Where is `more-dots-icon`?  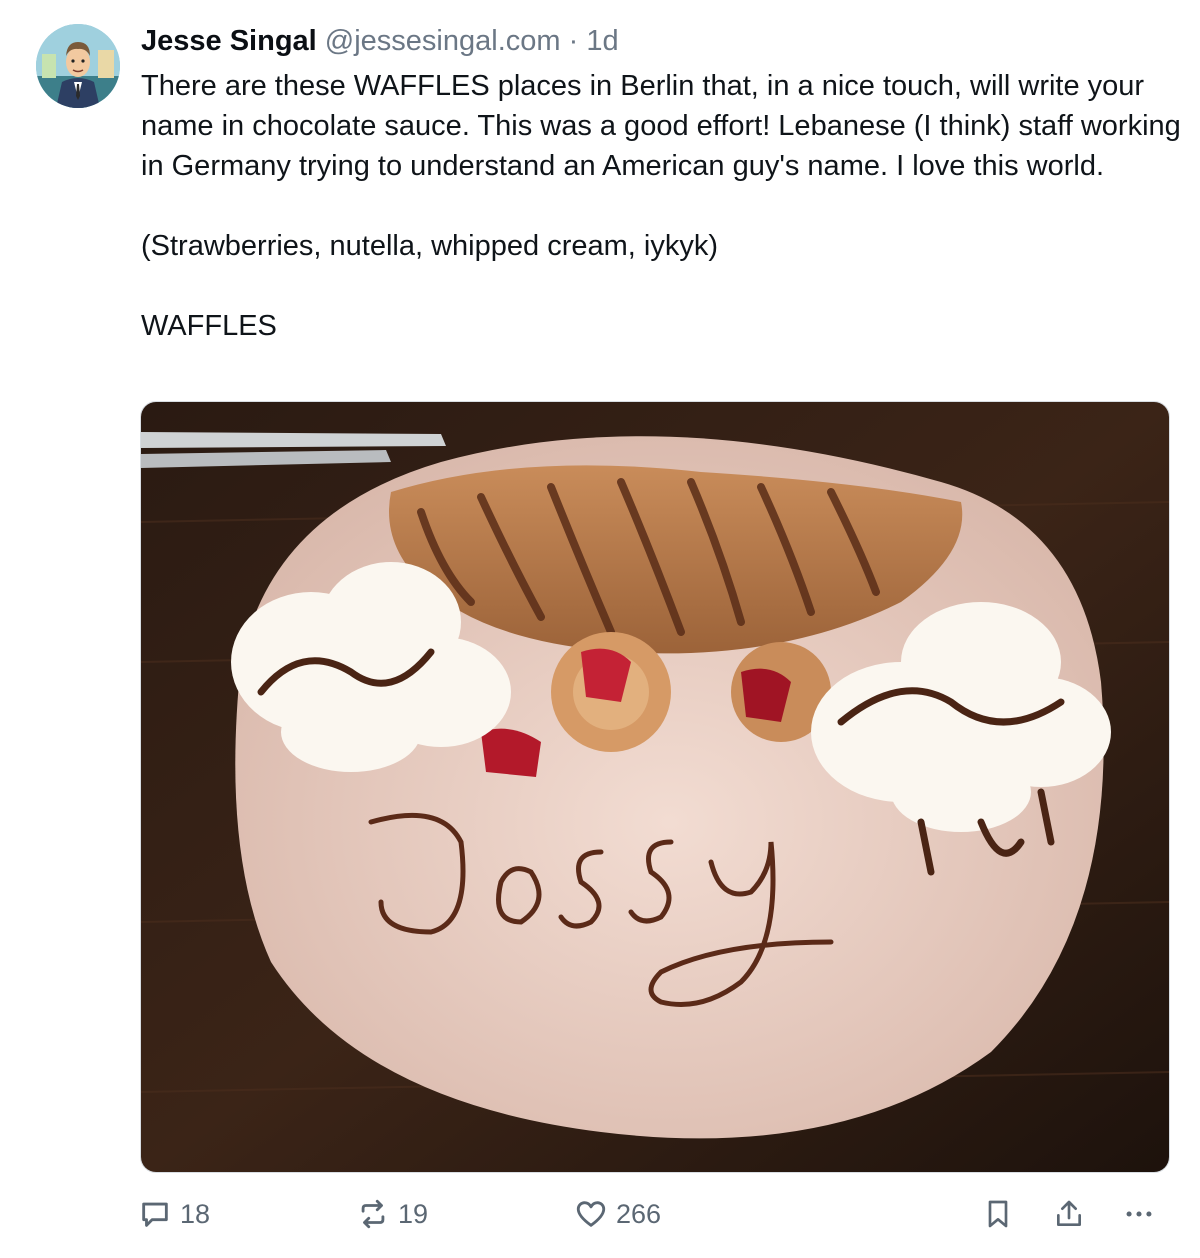
more-dots-icon is located at coordinates (1139, 1214).